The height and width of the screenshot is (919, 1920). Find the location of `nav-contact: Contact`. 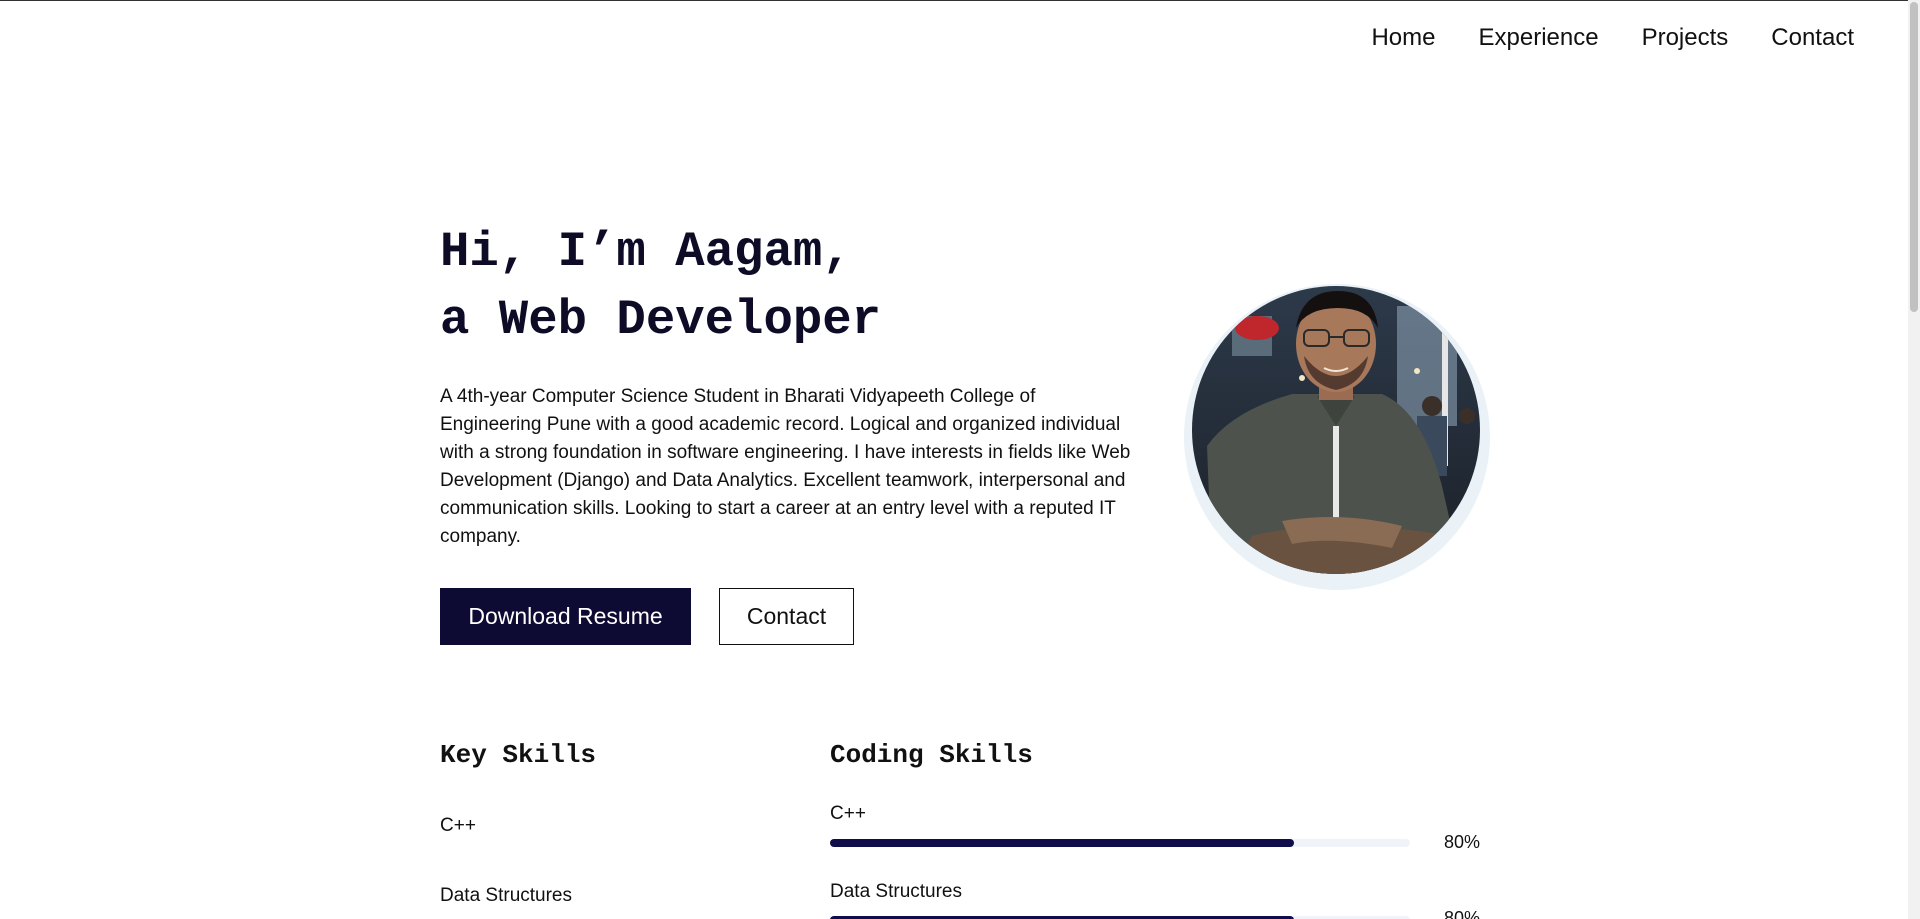

nav-contact: Contact is located at coordinates (1812, 38).